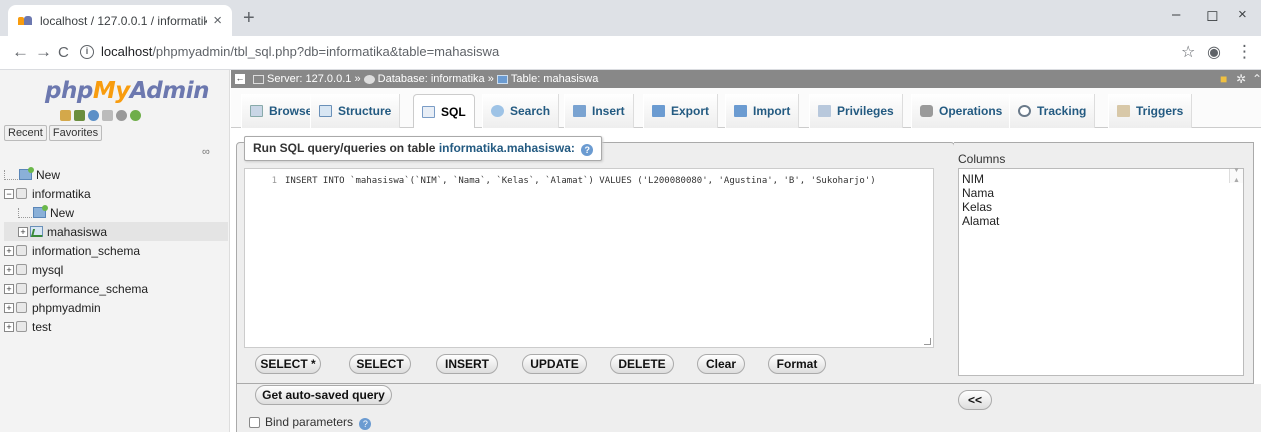  What do you see at coordinates (1236, 171) in the screenshot?
I see `scroll-down-icon: ▼` at bounding box center [1236, 171].